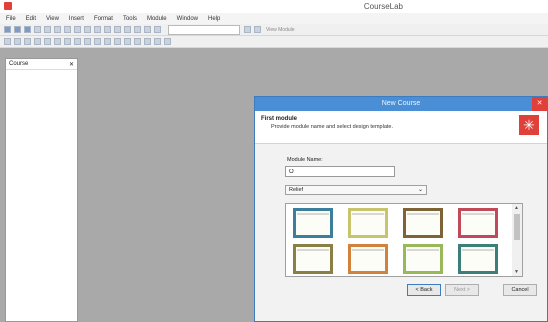  What do you see at coordinates (420, 190) in the screenshot?
I see `chevron-down-icon: ⌄` at bounding box center [420, 190].